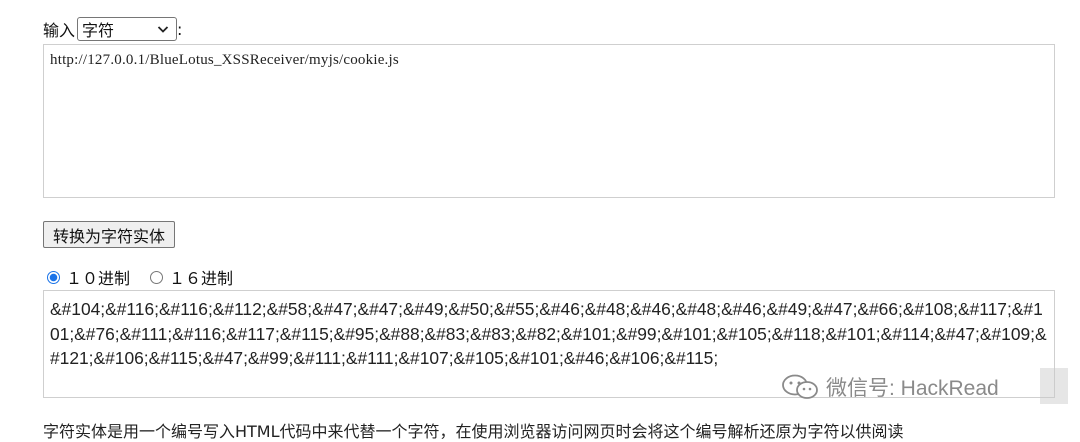 Image resolution: width=1080 pixels, height=442 pixels. Describe the element at coordinates (1054, 386) in the screenshot. I see `watermark-blur` at that location.